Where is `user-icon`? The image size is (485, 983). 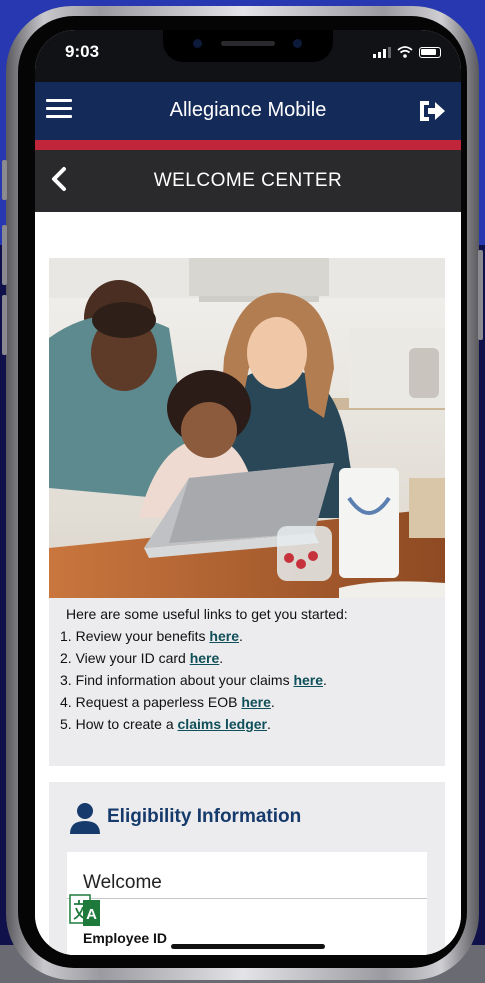
user-icon is located at coordinates (85, 818).